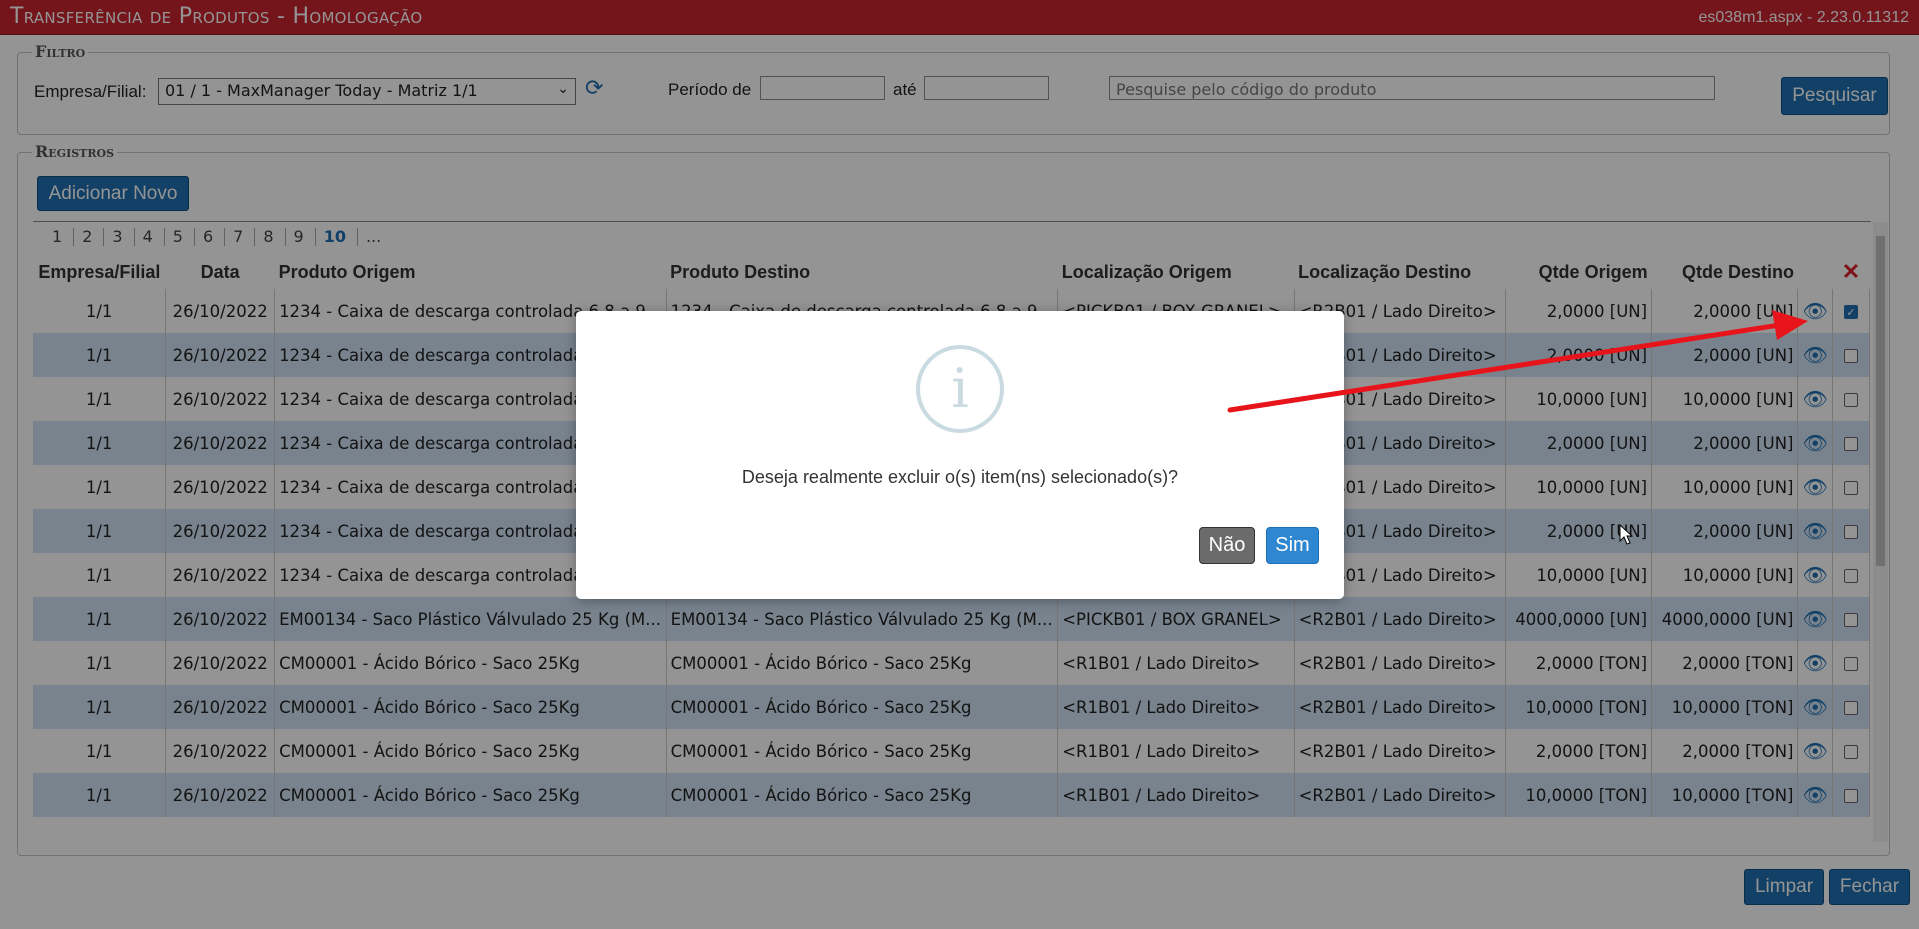 The width and height of the screenshot is (1919, 929). Describe the element at coordinates (960, 389) in the screenshot. I see `info-icon: i` at that location.